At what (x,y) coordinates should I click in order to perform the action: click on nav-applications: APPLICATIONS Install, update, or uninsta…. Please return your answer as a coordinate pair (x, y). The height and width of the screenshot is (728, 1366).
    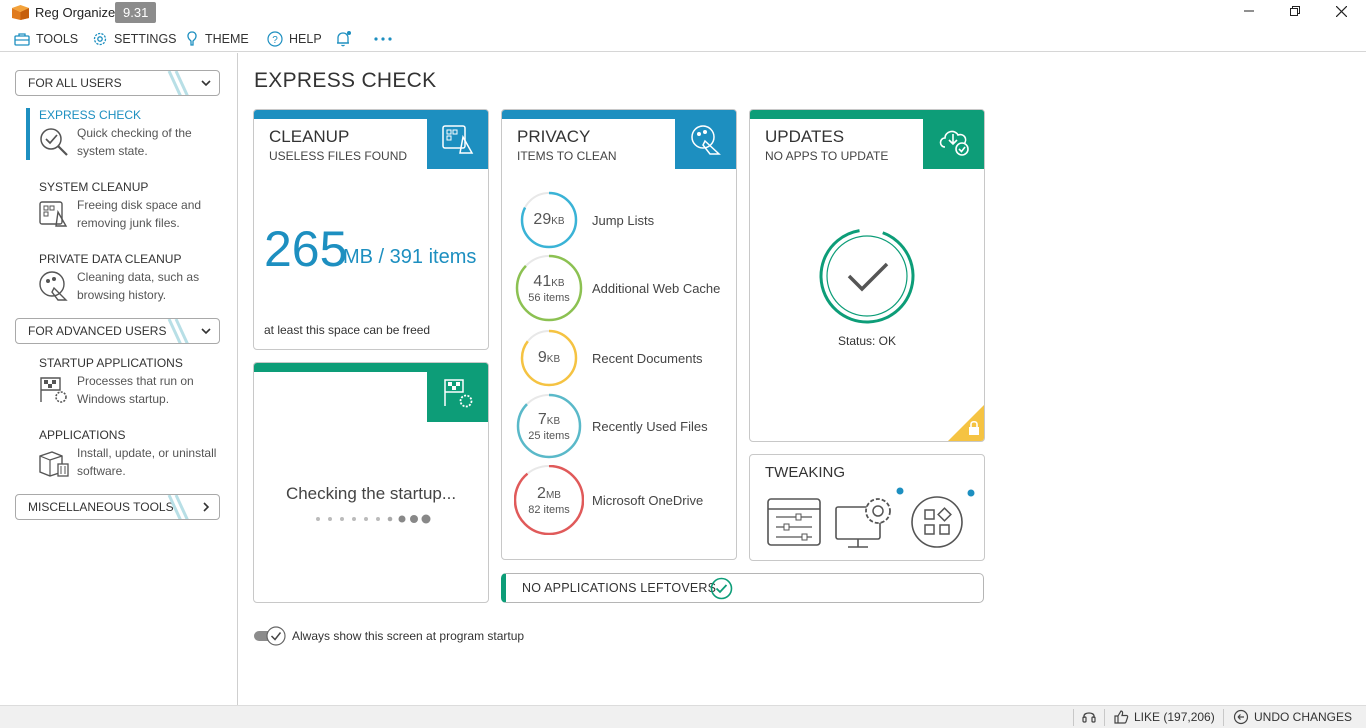
    Looking at the image, I should click on (126, 456).